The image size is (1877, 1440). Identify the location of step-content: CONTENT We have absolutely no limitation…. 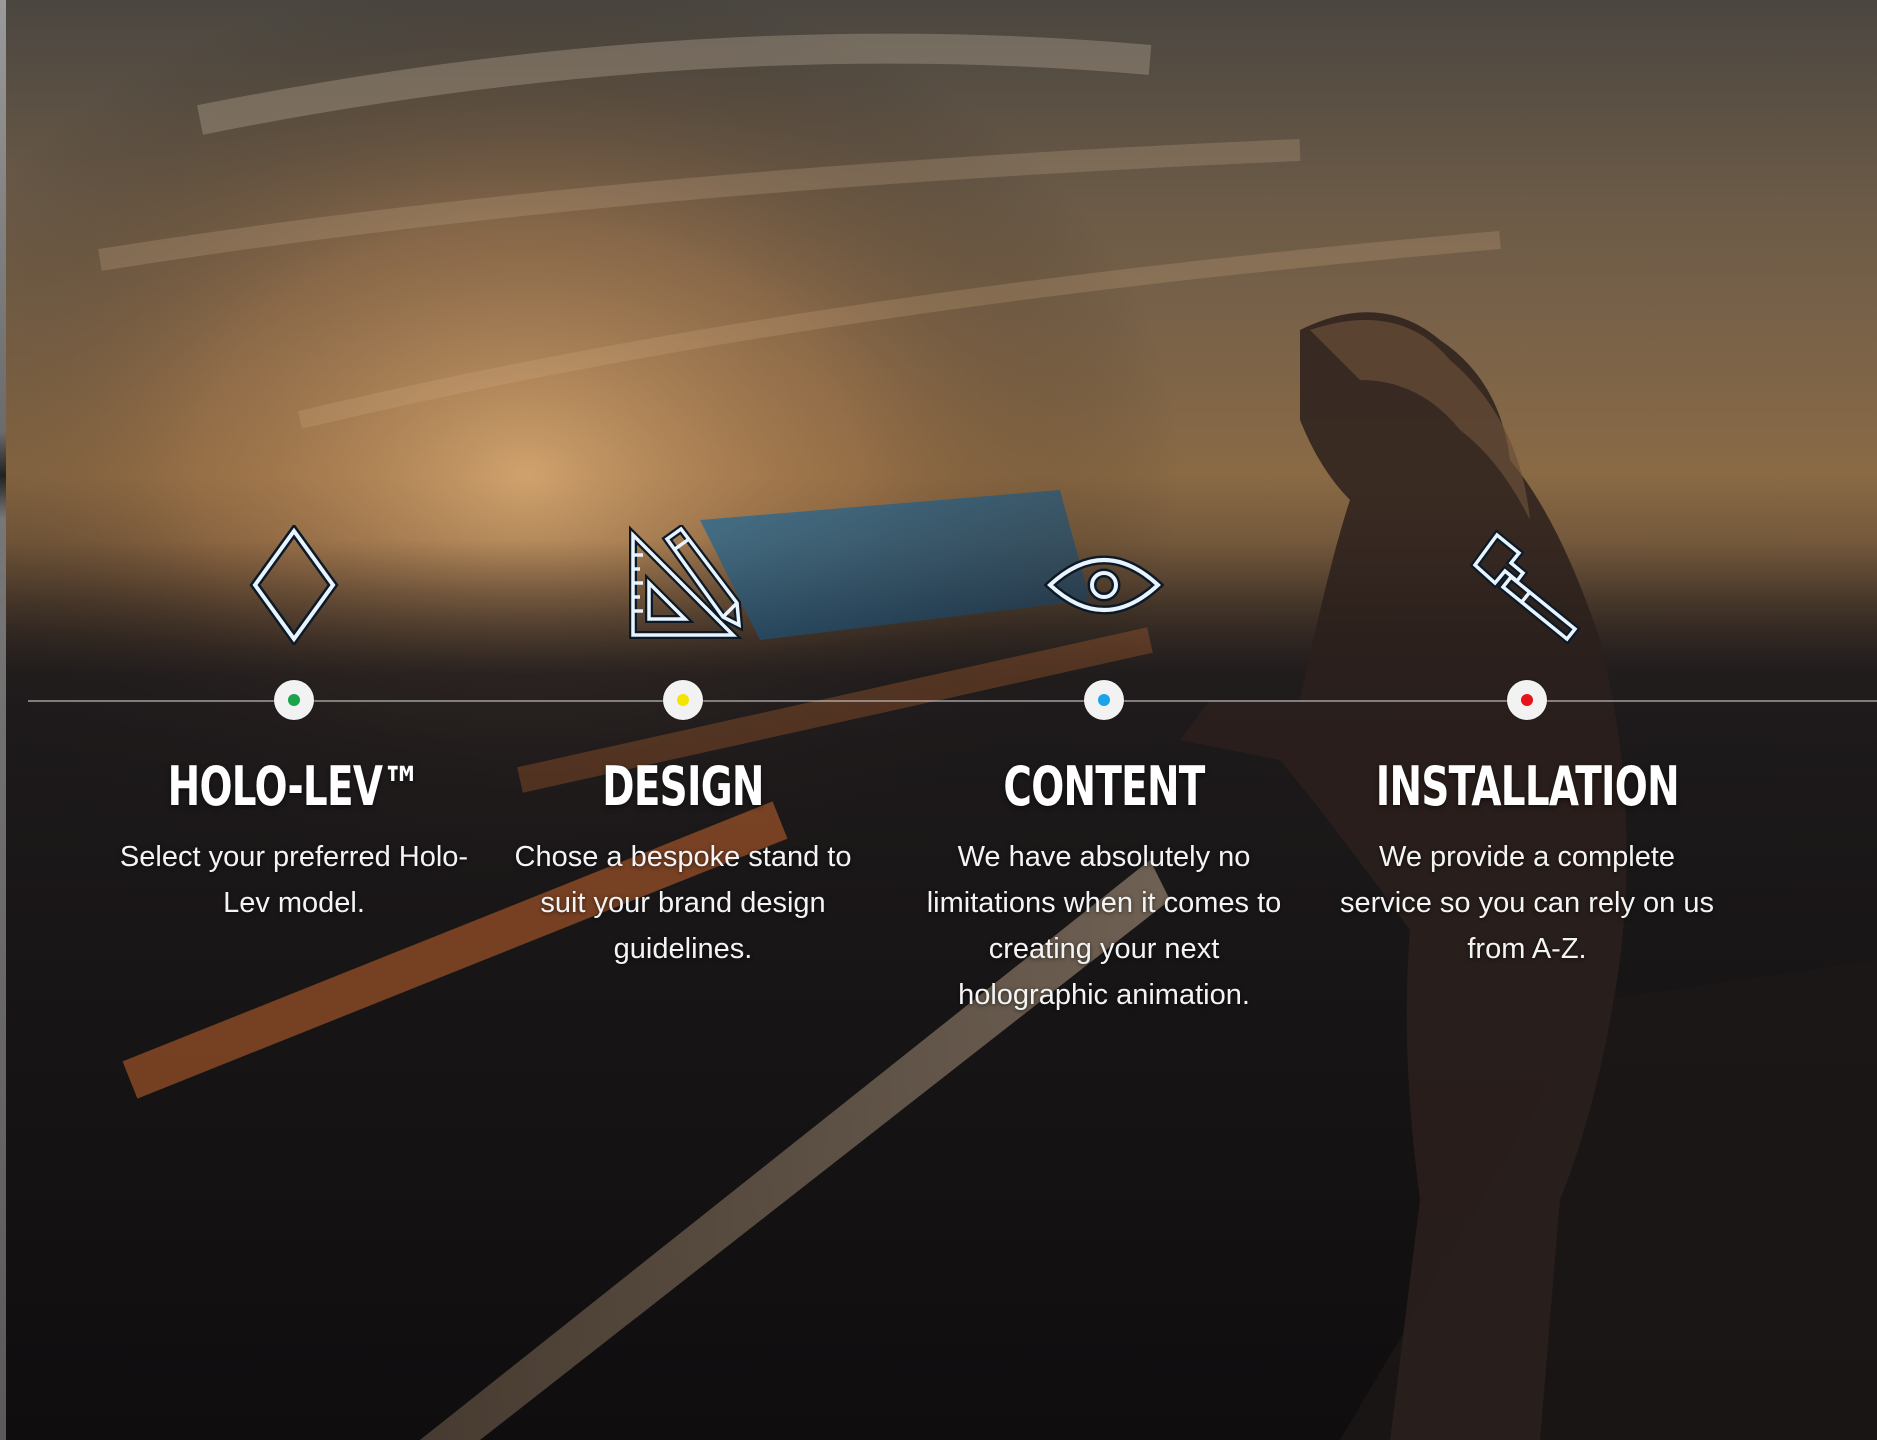
(1104, 769).